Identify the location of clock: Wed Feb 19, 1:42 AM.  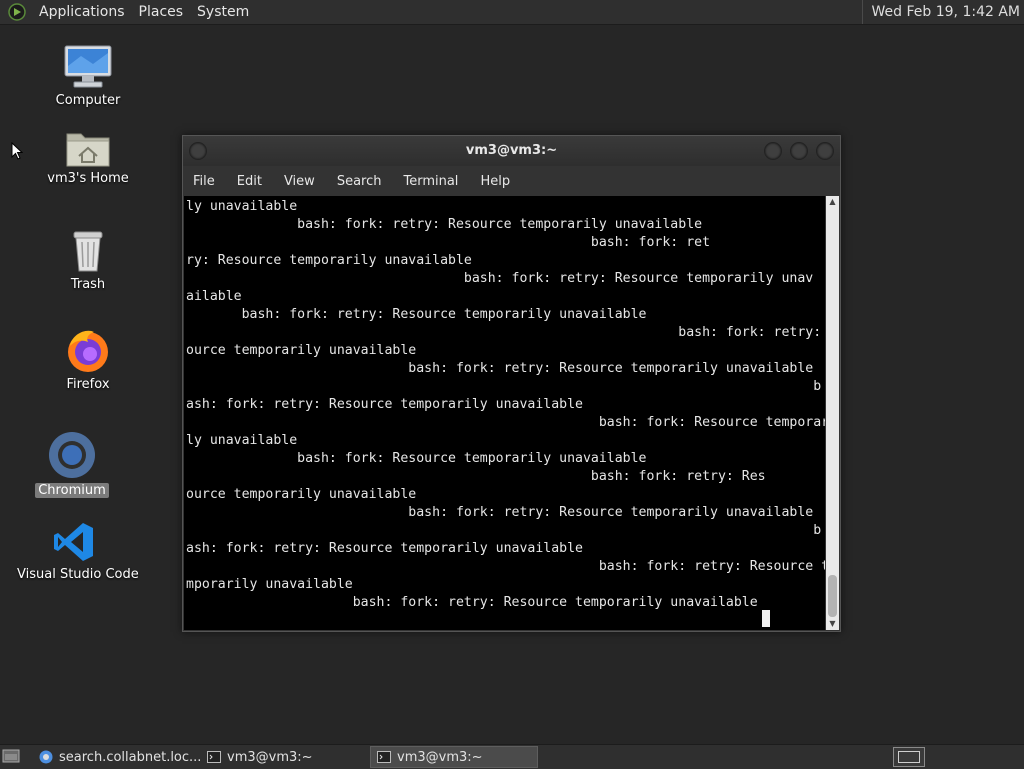
(940, 12).